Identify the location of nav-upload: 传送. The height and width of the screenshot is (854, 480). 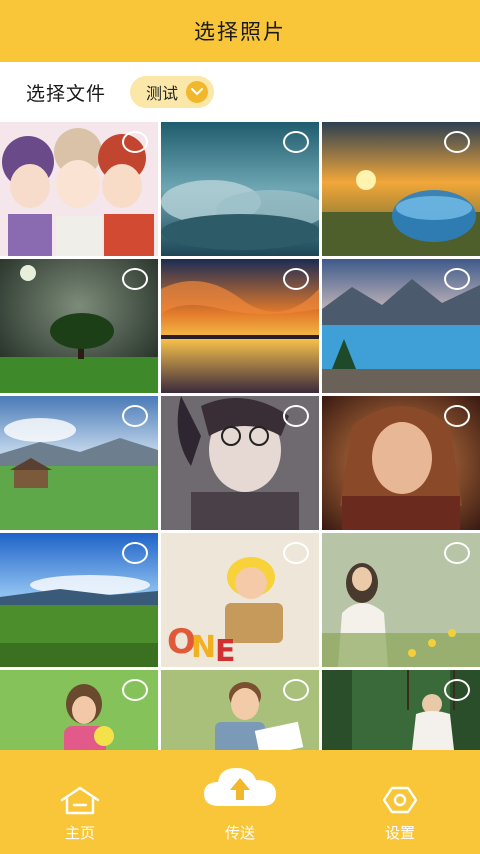
(240, 802).